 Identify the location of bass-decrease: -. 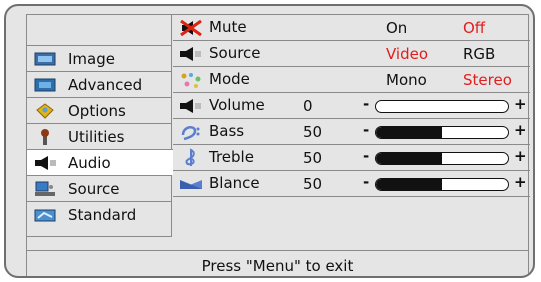
(366, 130).